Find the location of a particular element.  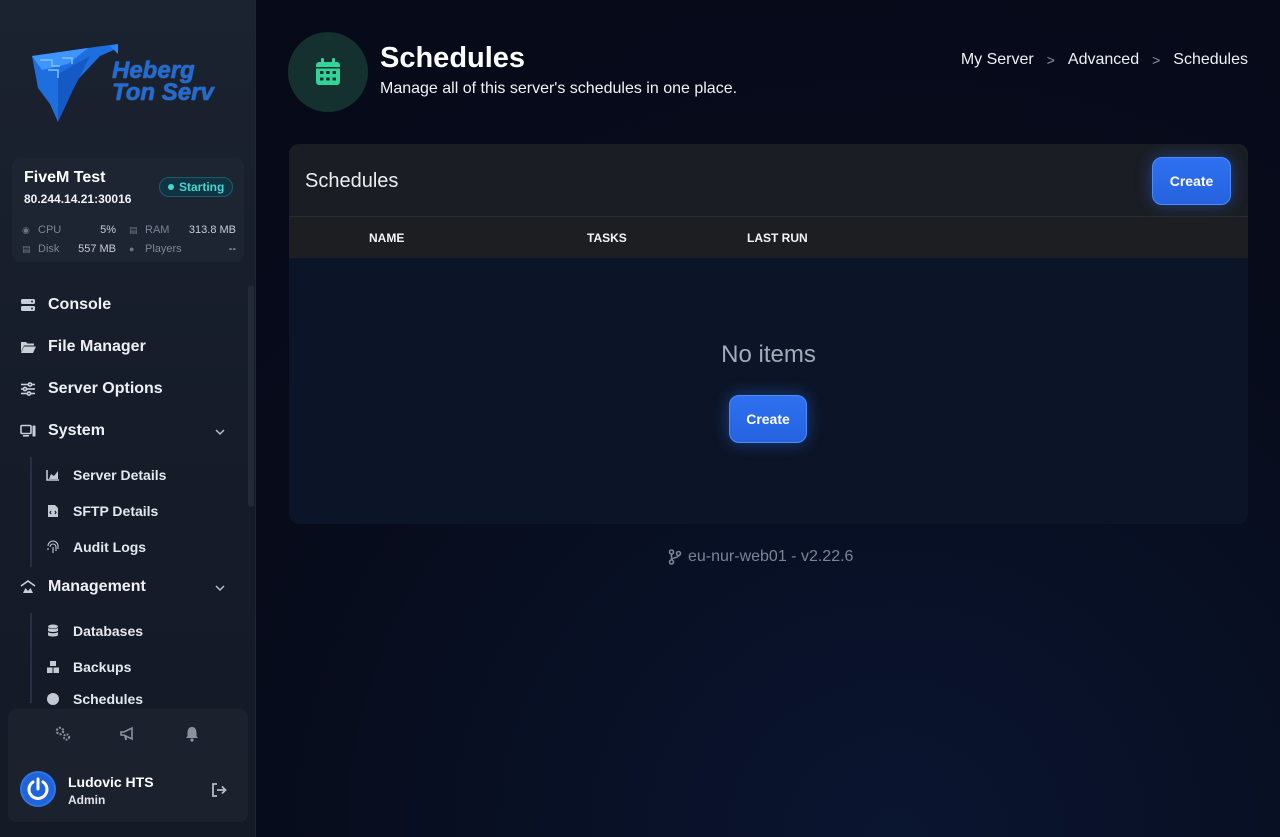

nav-file-manager-label: File Manager is located at coordinates (97, 346).